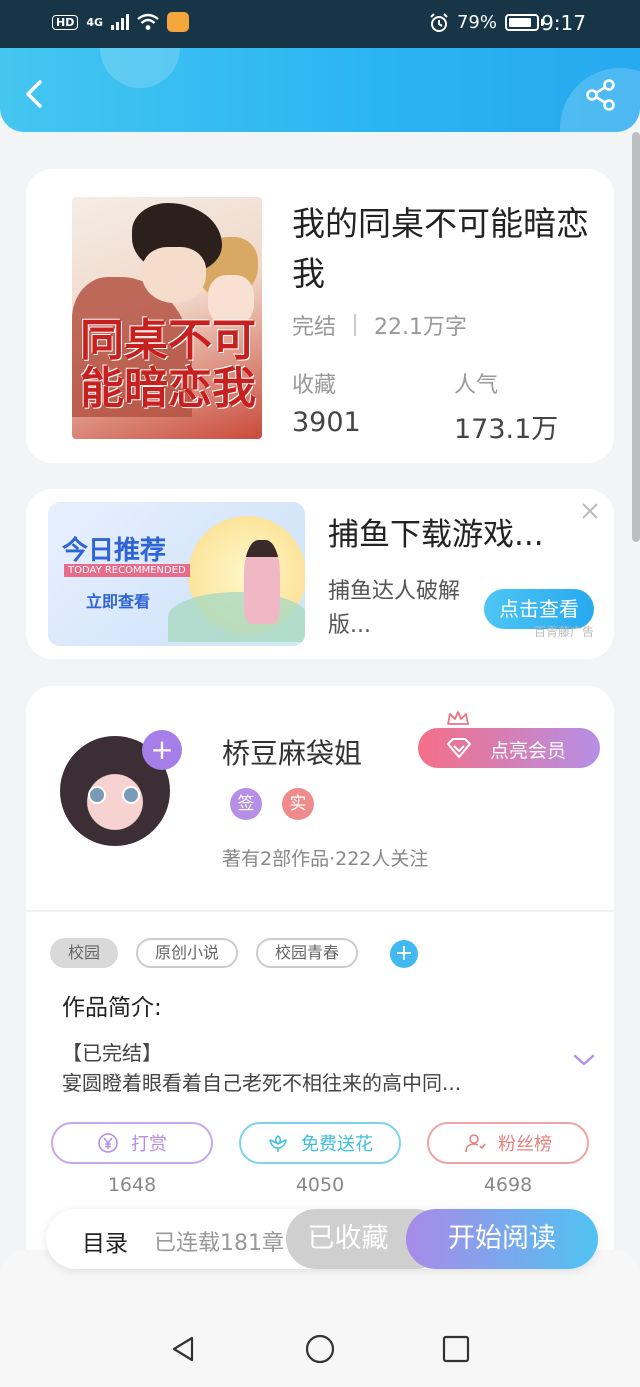 This screenshot has width=640, height=1387. I want to click on crown-icon, so click(458, 718).